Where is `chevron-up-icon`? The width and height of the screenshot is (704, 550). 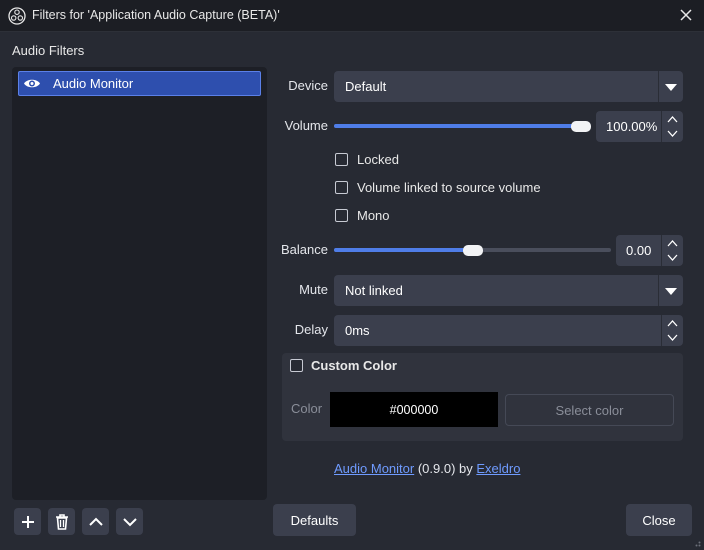
chevron-up-icon is located at coordinates (95, 521).